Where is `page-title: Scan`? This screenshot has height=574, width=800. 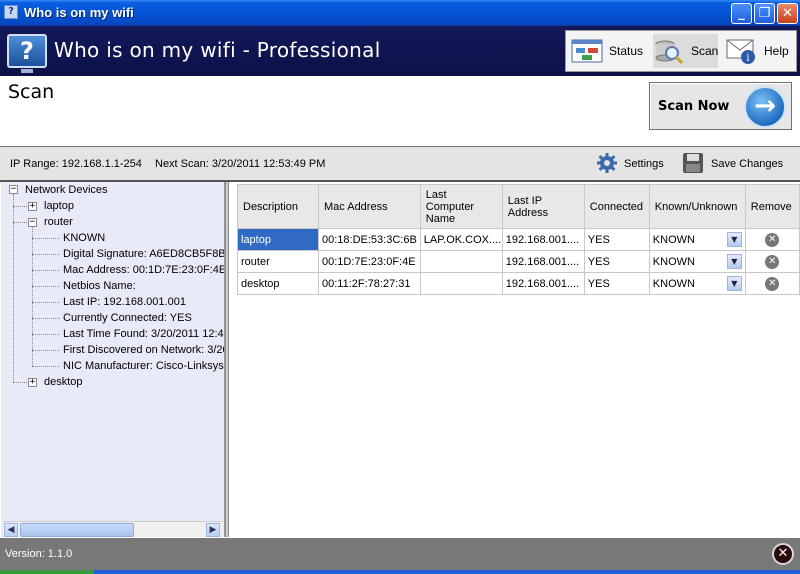 page-title: Scan is located at coordinates (31, 92).